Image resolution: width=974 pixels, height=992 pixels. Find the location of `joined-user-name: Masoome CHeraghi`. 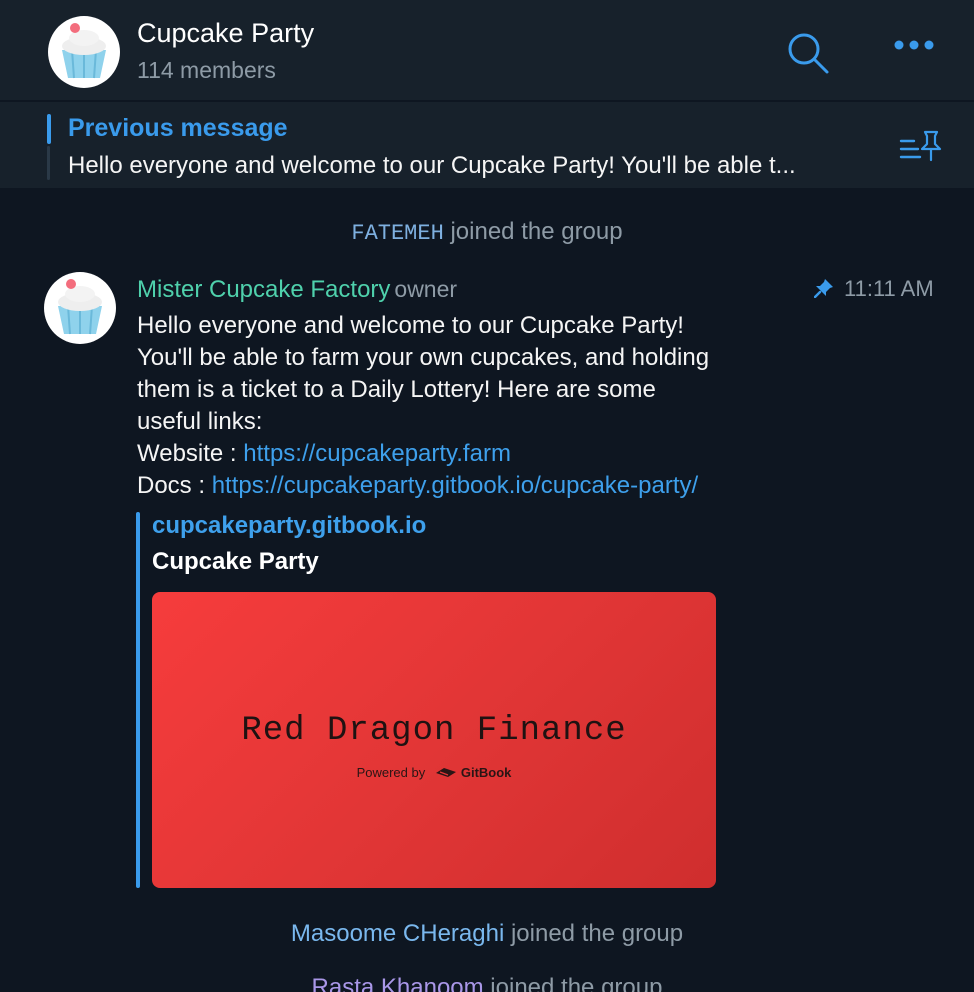

joined-user-name: Masoome CHeraghi is located at coordinates (397, 933).